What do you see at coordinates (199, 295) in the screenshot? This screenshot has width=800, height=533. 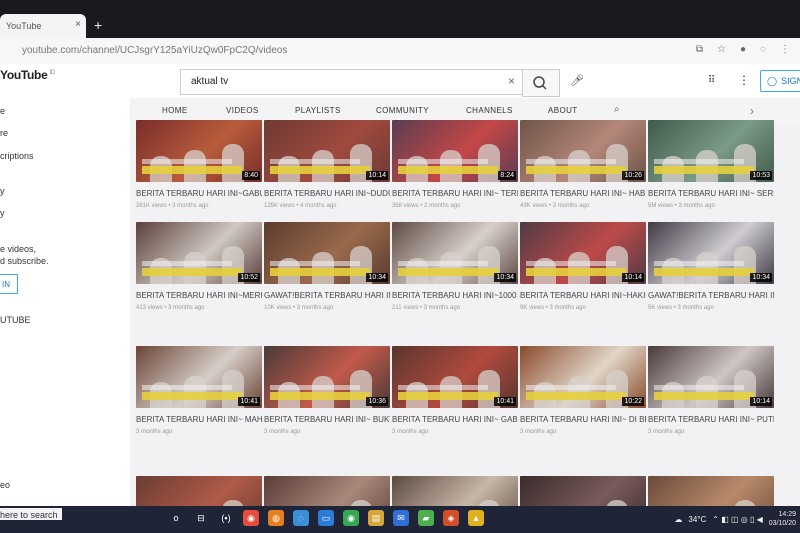 I see `video-title: BERITA TERBARU HARI INI~MERINDING WASIAT` at bounding box center [199, 295].